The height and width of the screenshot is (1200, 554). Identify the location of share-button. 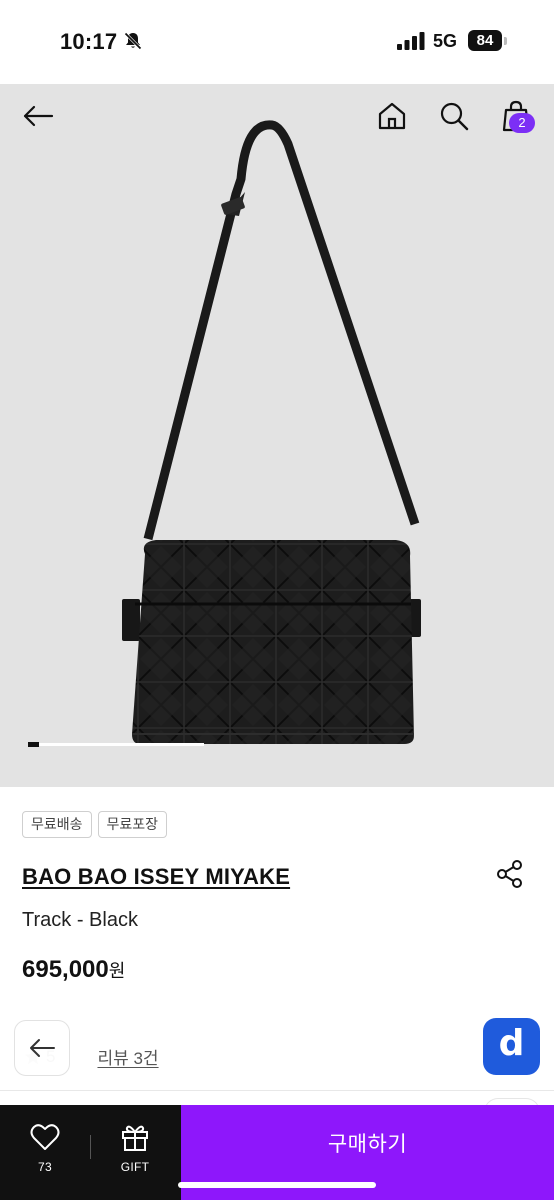
(510, 874).